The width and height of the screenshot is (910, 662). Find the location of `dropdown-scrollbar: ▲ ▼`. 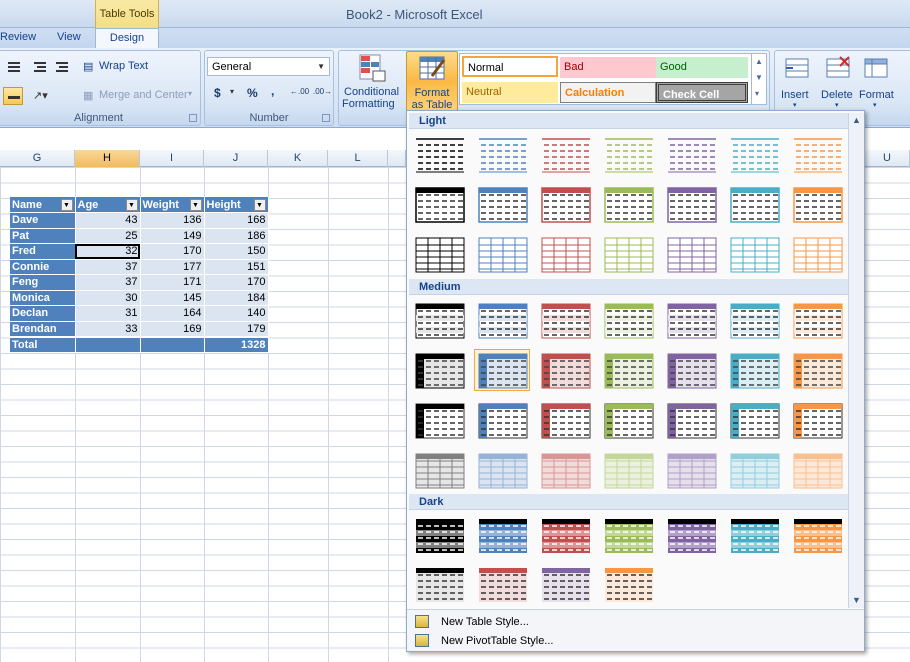

dropdown-scrollbar: ▲ ▼ is located at coordinates (856, 360).